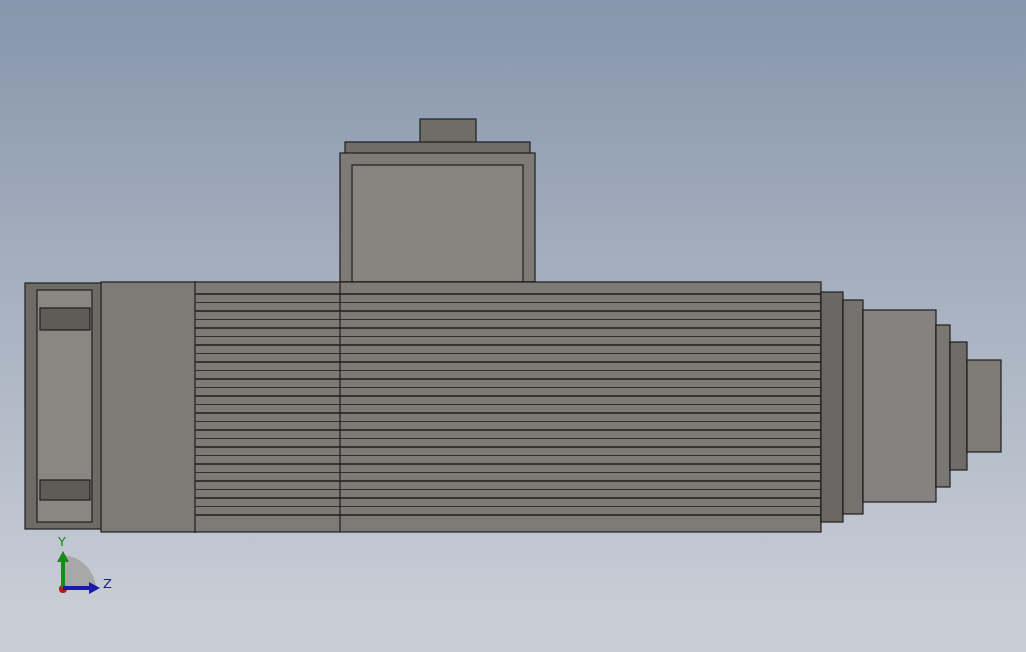 The width and height of the screenshot is (1026, 652). What do you see at coordinates (62, 541) in the screenshot?
I see `axis-label: Y` at bounding box center [62, 541].